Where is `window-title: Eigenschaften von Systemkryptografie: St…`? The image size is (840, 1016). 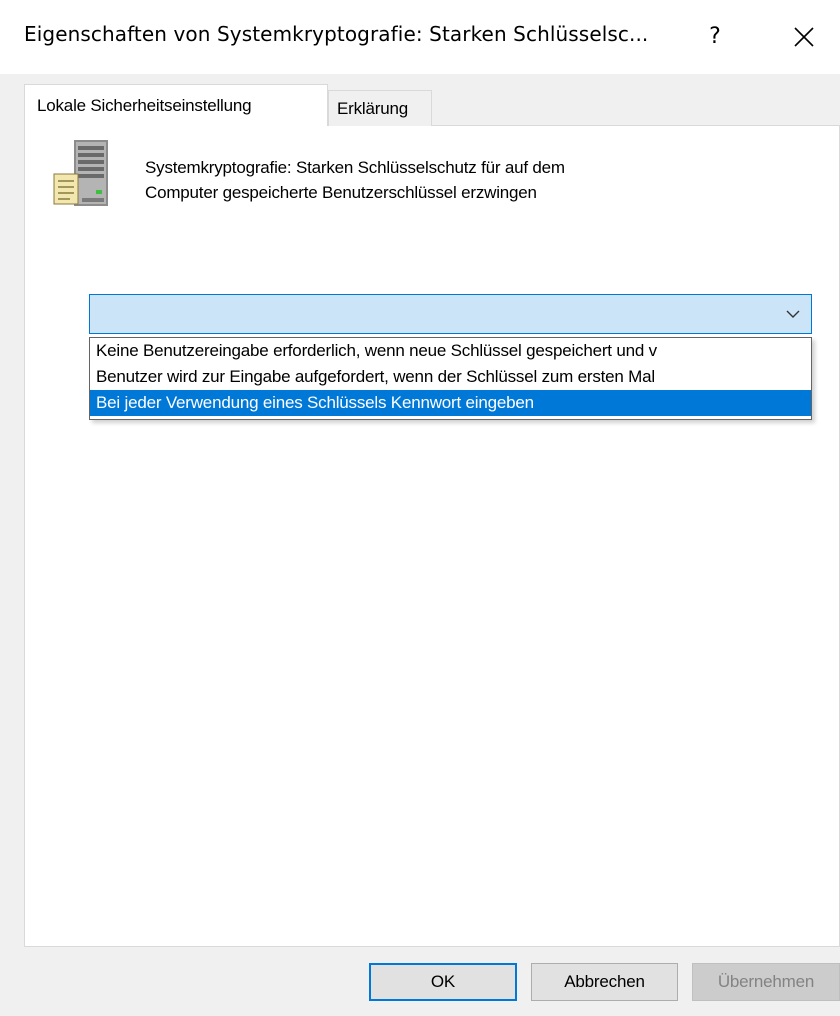
window-title: Eigenschaften von Systemkryptografie: St… is located at coordinates (336, 34).